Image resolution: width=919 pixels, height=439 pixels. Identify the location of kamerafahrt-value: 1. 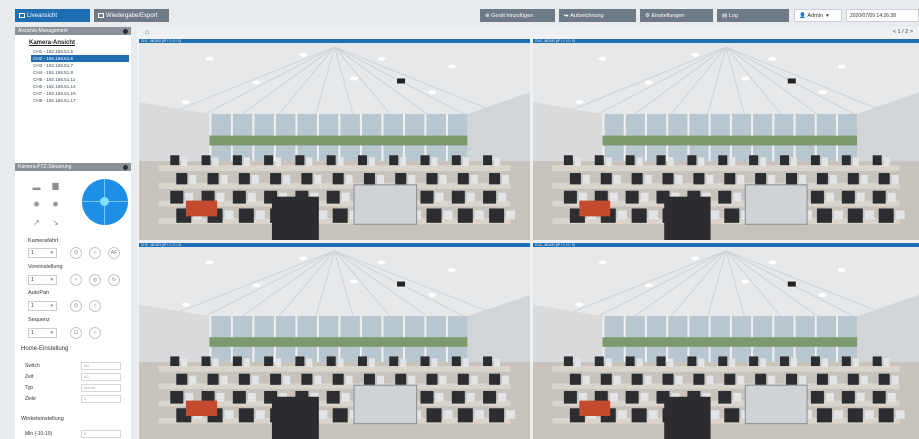
(32, 253).